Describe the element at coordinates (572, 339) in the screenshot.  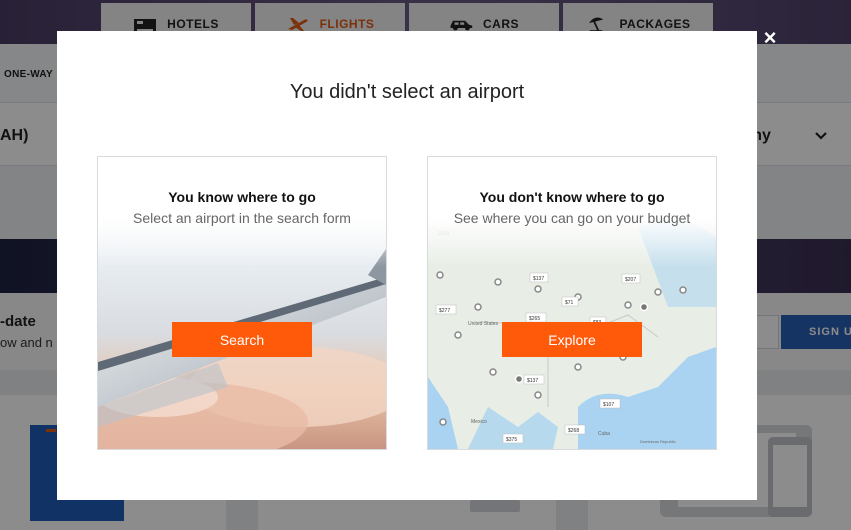
I see `explore-button: Explore` at that location.